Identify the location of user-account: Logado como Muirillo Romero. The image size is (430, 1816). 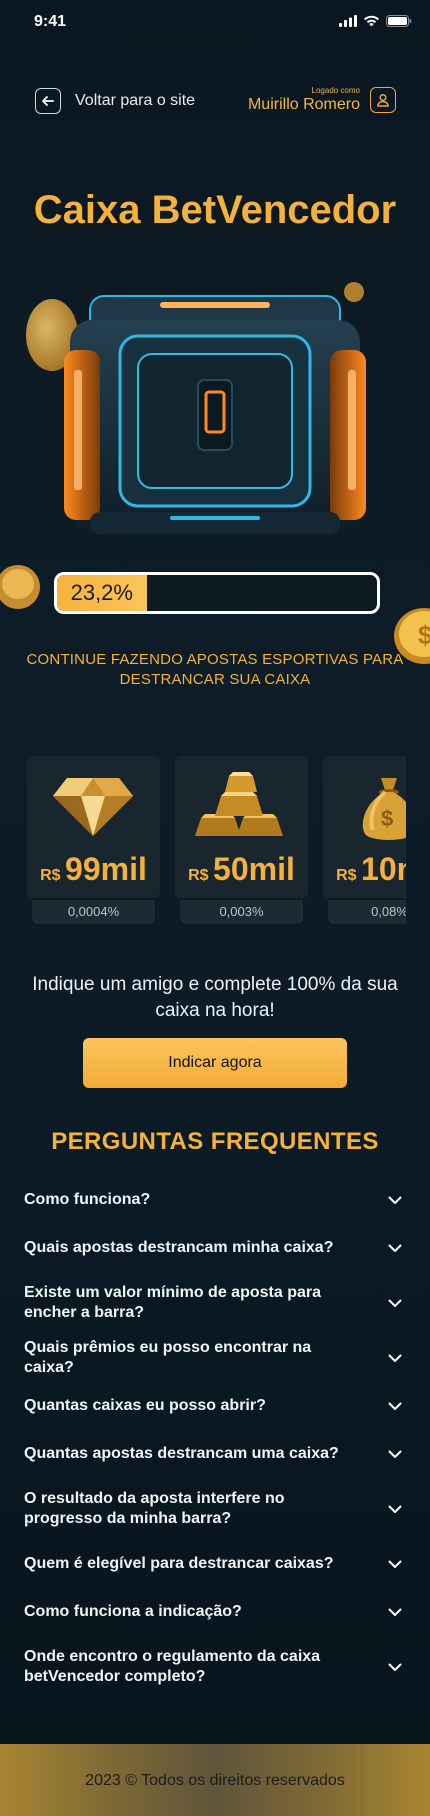
(322, 100).